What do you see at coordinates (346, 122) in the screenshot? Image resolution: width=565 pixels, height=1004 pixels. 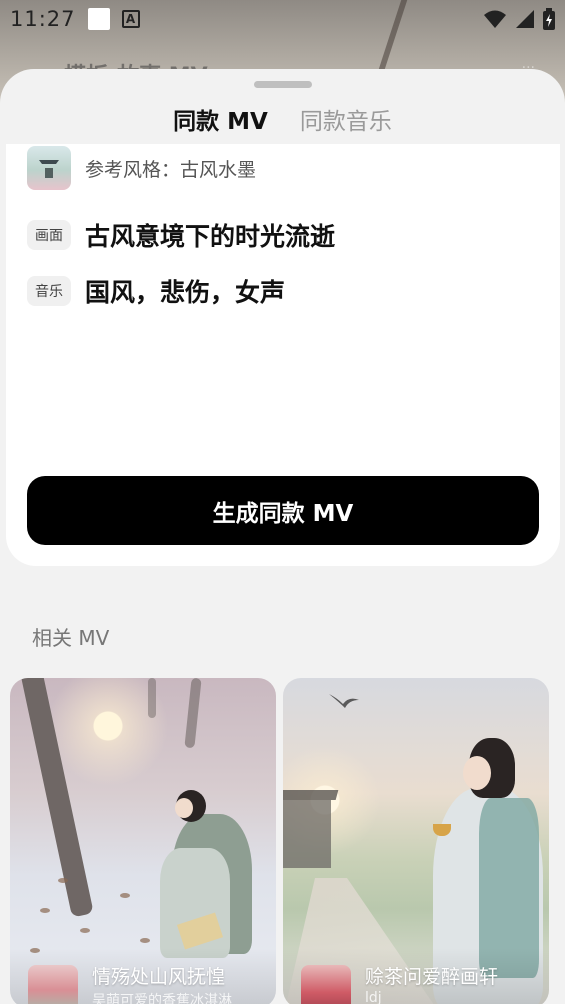 I see `tab-same-music: 同款音乐` at bounding box center [346, 122].